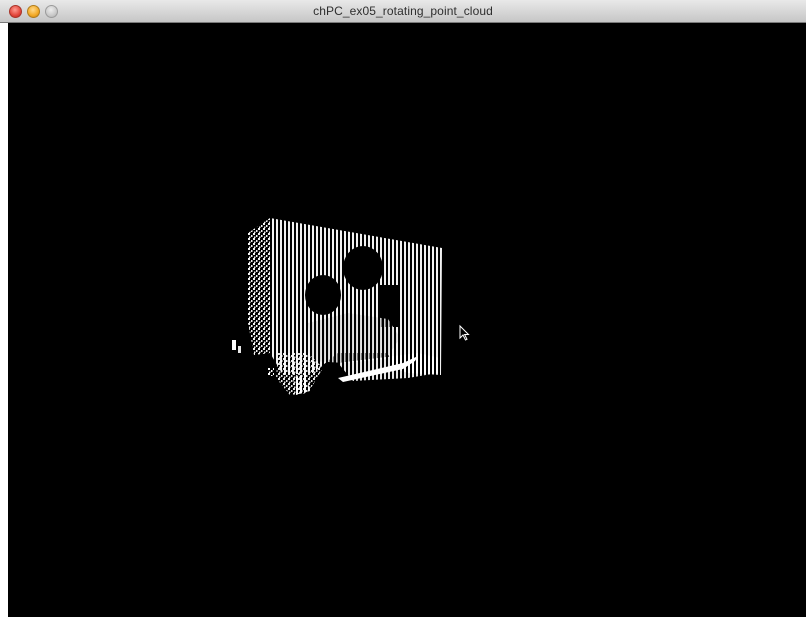 The height and width of the screenshot is (617, 806). Describe the element at coordinates (337, 306) in the screenshot. I see `point-cloud` at that location.